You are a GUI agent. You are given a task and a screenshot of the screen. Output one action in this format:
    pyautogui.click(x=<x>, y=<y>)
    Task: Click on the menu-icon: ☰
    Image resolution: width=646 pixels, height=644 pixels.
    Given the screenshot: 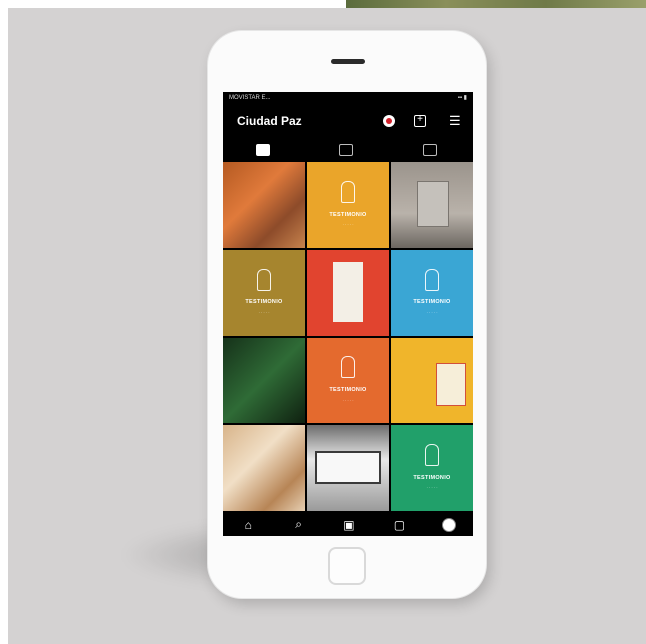 What is the action you would take?
    pyautogui.click(x=455, y=121)
    